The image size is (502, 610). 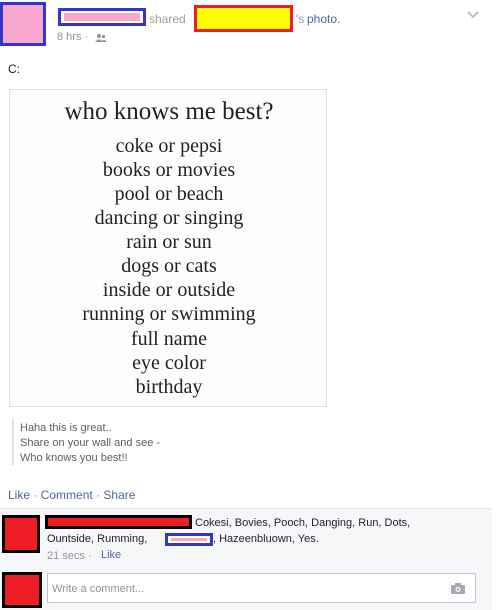 I want to click on comment-timestamp: 21 secs ·, so click(x=69, y=556).